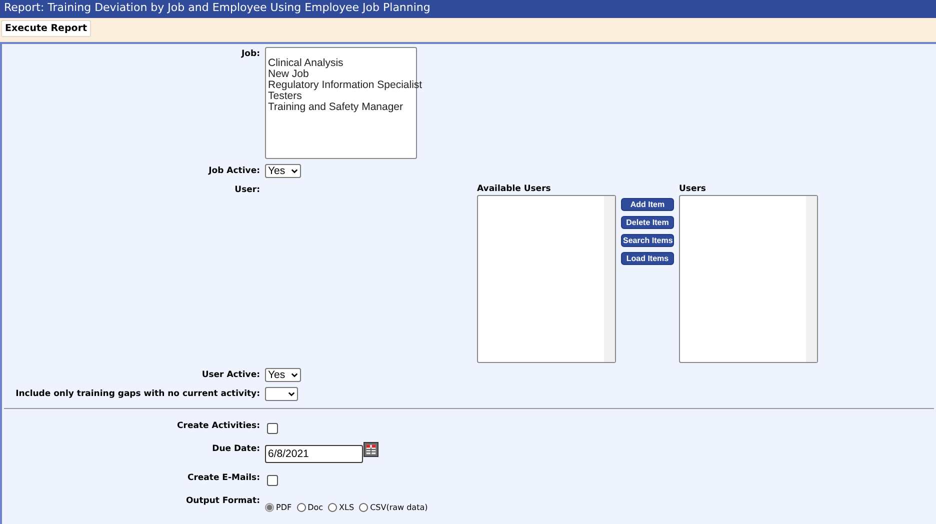 The height and width of the screenshot is (524, 936). I want to click on window-title: Report: Training Deviation by Job and Employee Using Employee Job Planning, so click(468, 9).